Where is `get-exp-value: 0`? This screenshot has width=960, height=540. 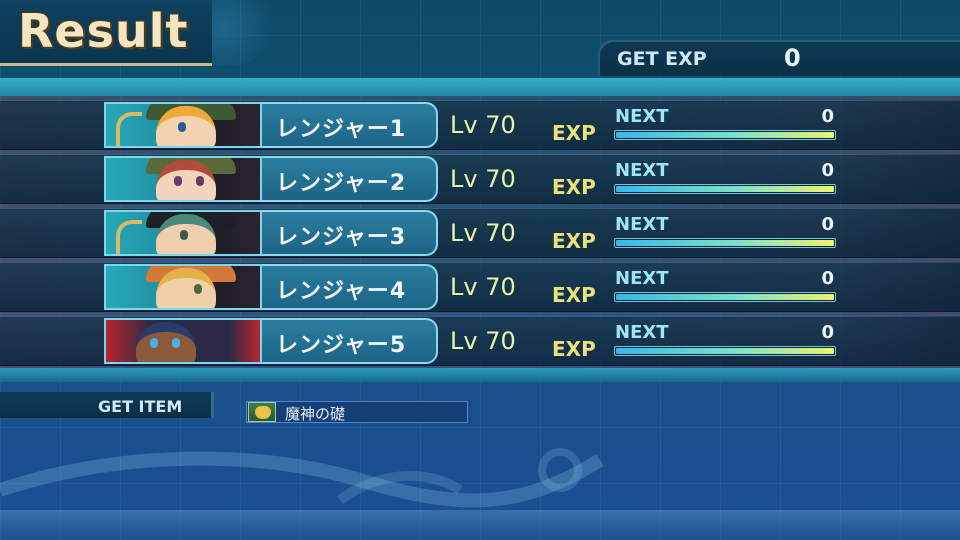
get-exp-value: 0 is located at coordinates (792, 58).